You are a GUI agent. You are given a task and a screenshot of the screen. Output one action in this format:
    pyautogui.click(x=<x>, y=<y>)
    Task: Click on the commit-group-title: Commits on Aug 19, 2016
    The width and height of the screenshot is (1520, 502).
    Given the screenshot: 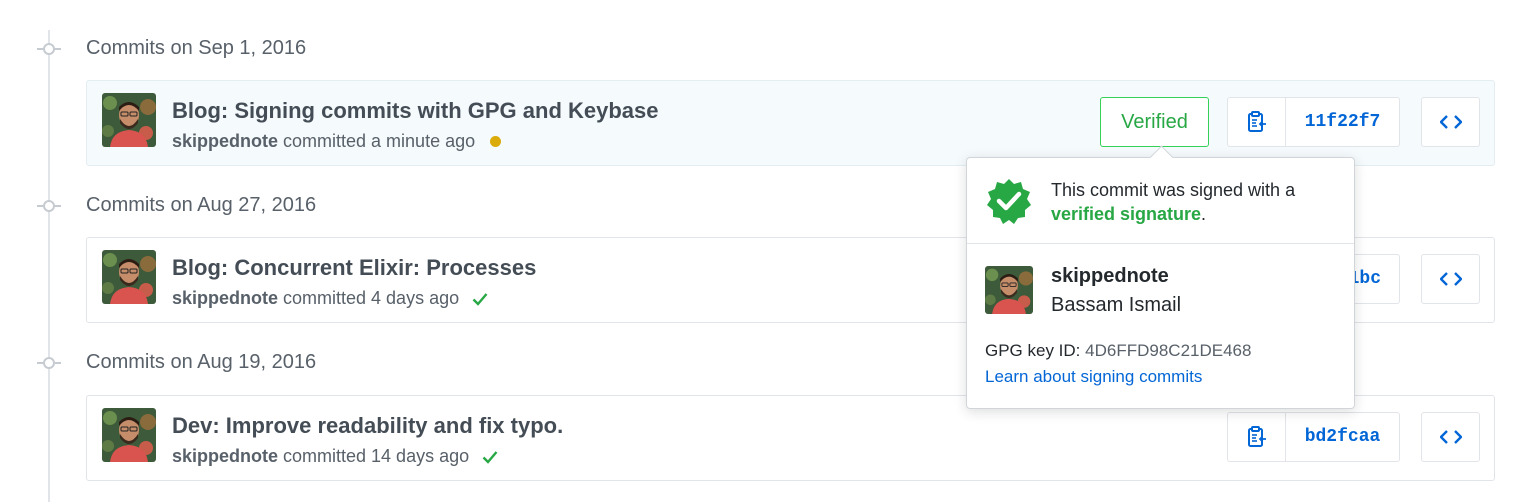 What is the action you would take?
    pyautogui.click(x=201, y=362)
    